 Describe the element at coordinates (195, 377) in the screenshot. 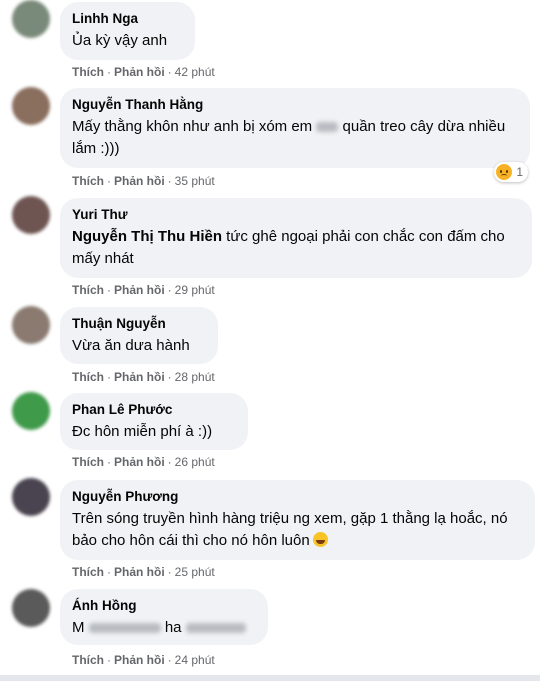

I see `comment-time: 28 phút` at that location.